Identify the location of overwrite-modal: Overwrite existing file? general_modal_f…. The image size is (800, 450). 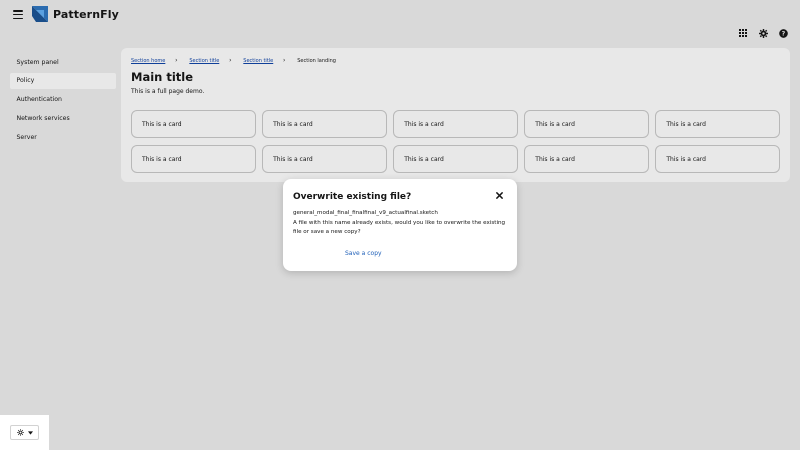
(400, 225).